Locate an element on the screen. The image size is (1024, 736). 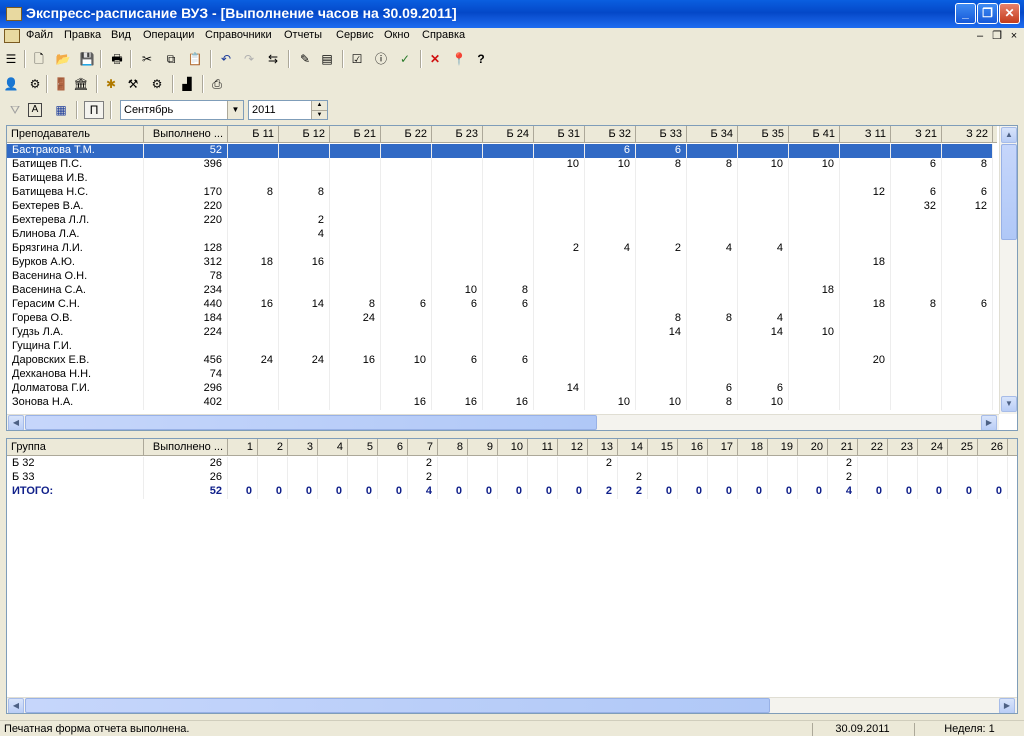
column-header: Б 41 is located at coordinates (814, 134).